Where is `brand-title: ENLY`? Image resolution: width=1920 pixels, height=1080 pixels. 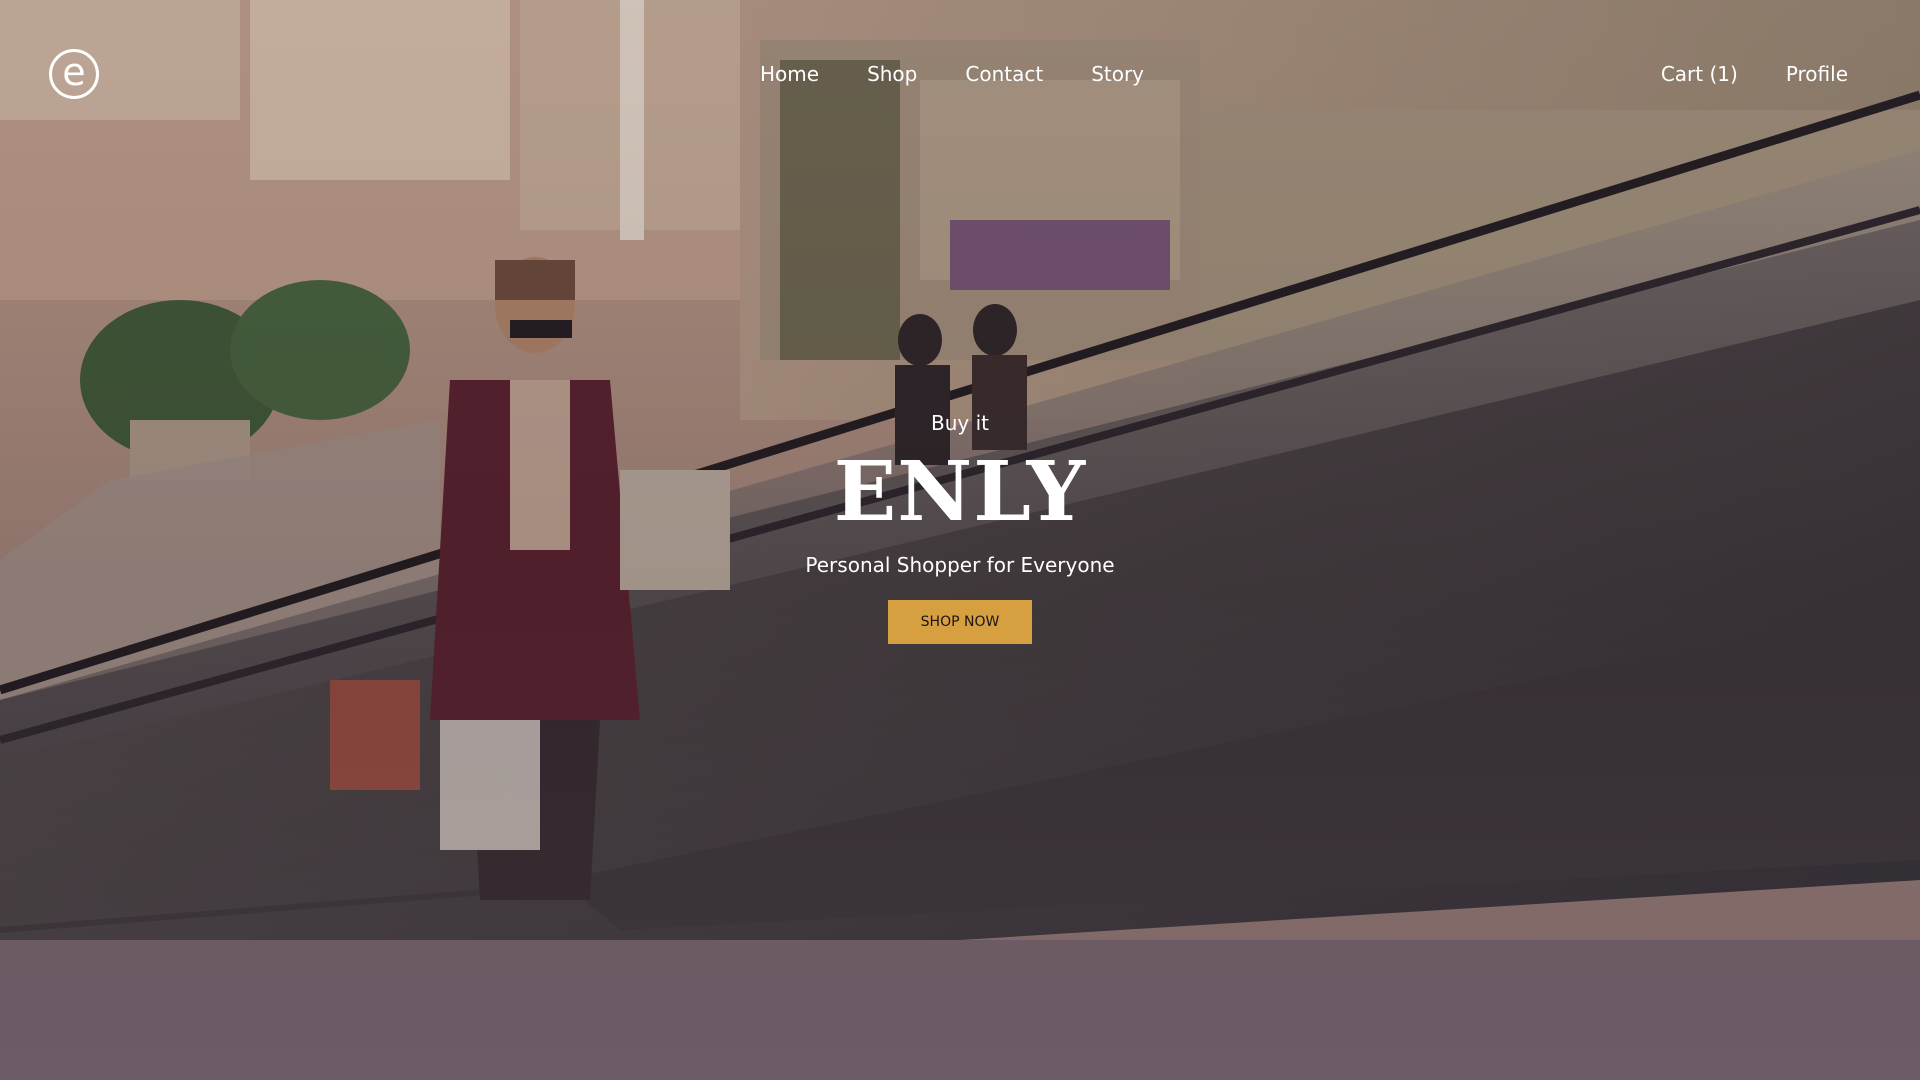
brand-title: ENLY is located at coordinates (960, 492).